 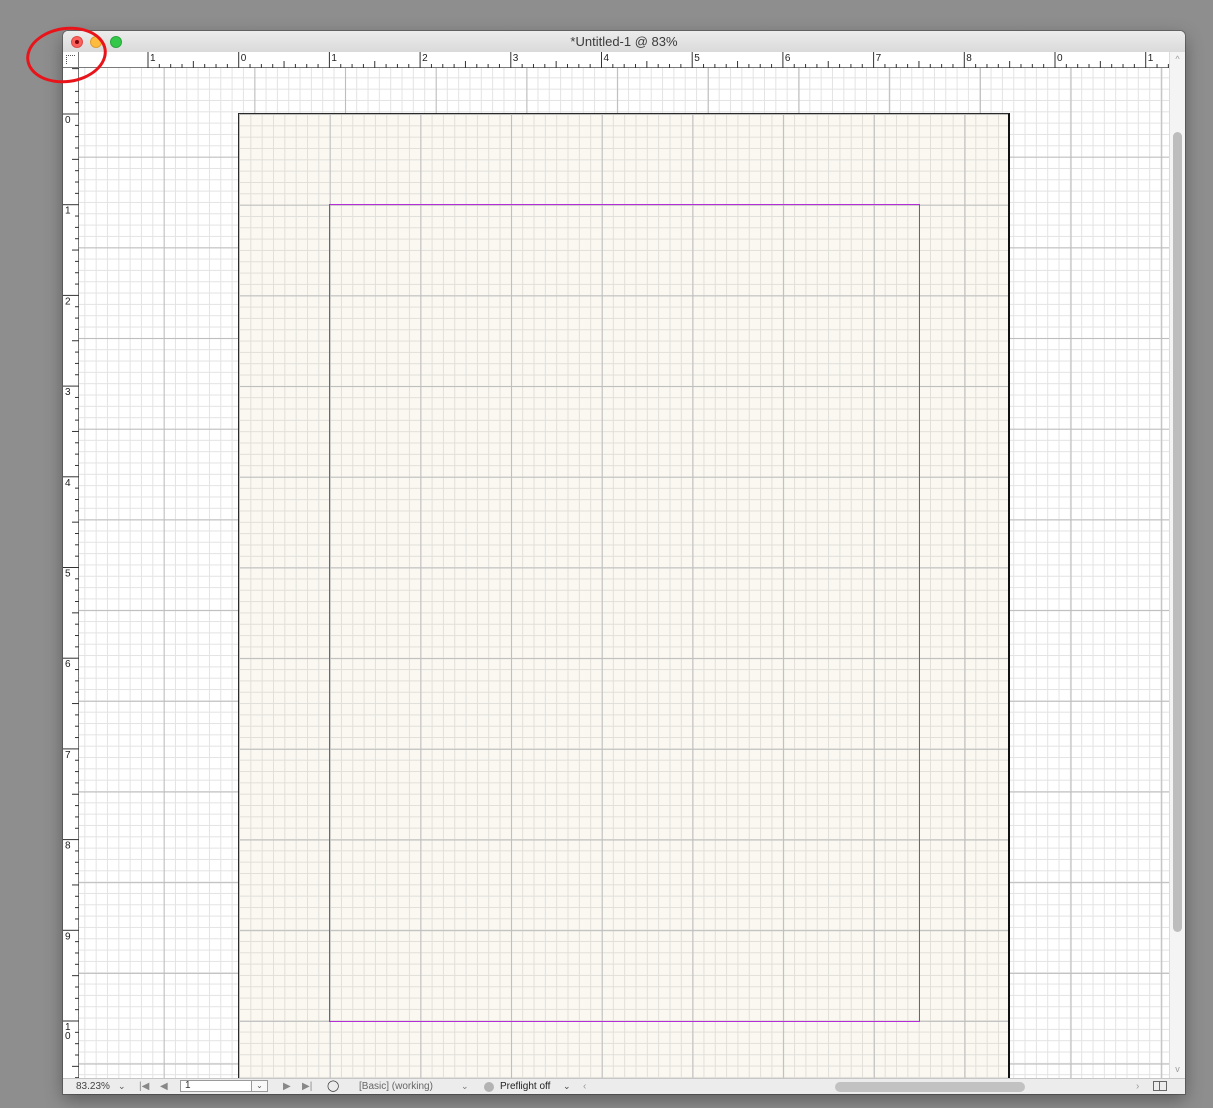 I want to click on vertical-ruler-label: 1, so click(x=68, y=211).